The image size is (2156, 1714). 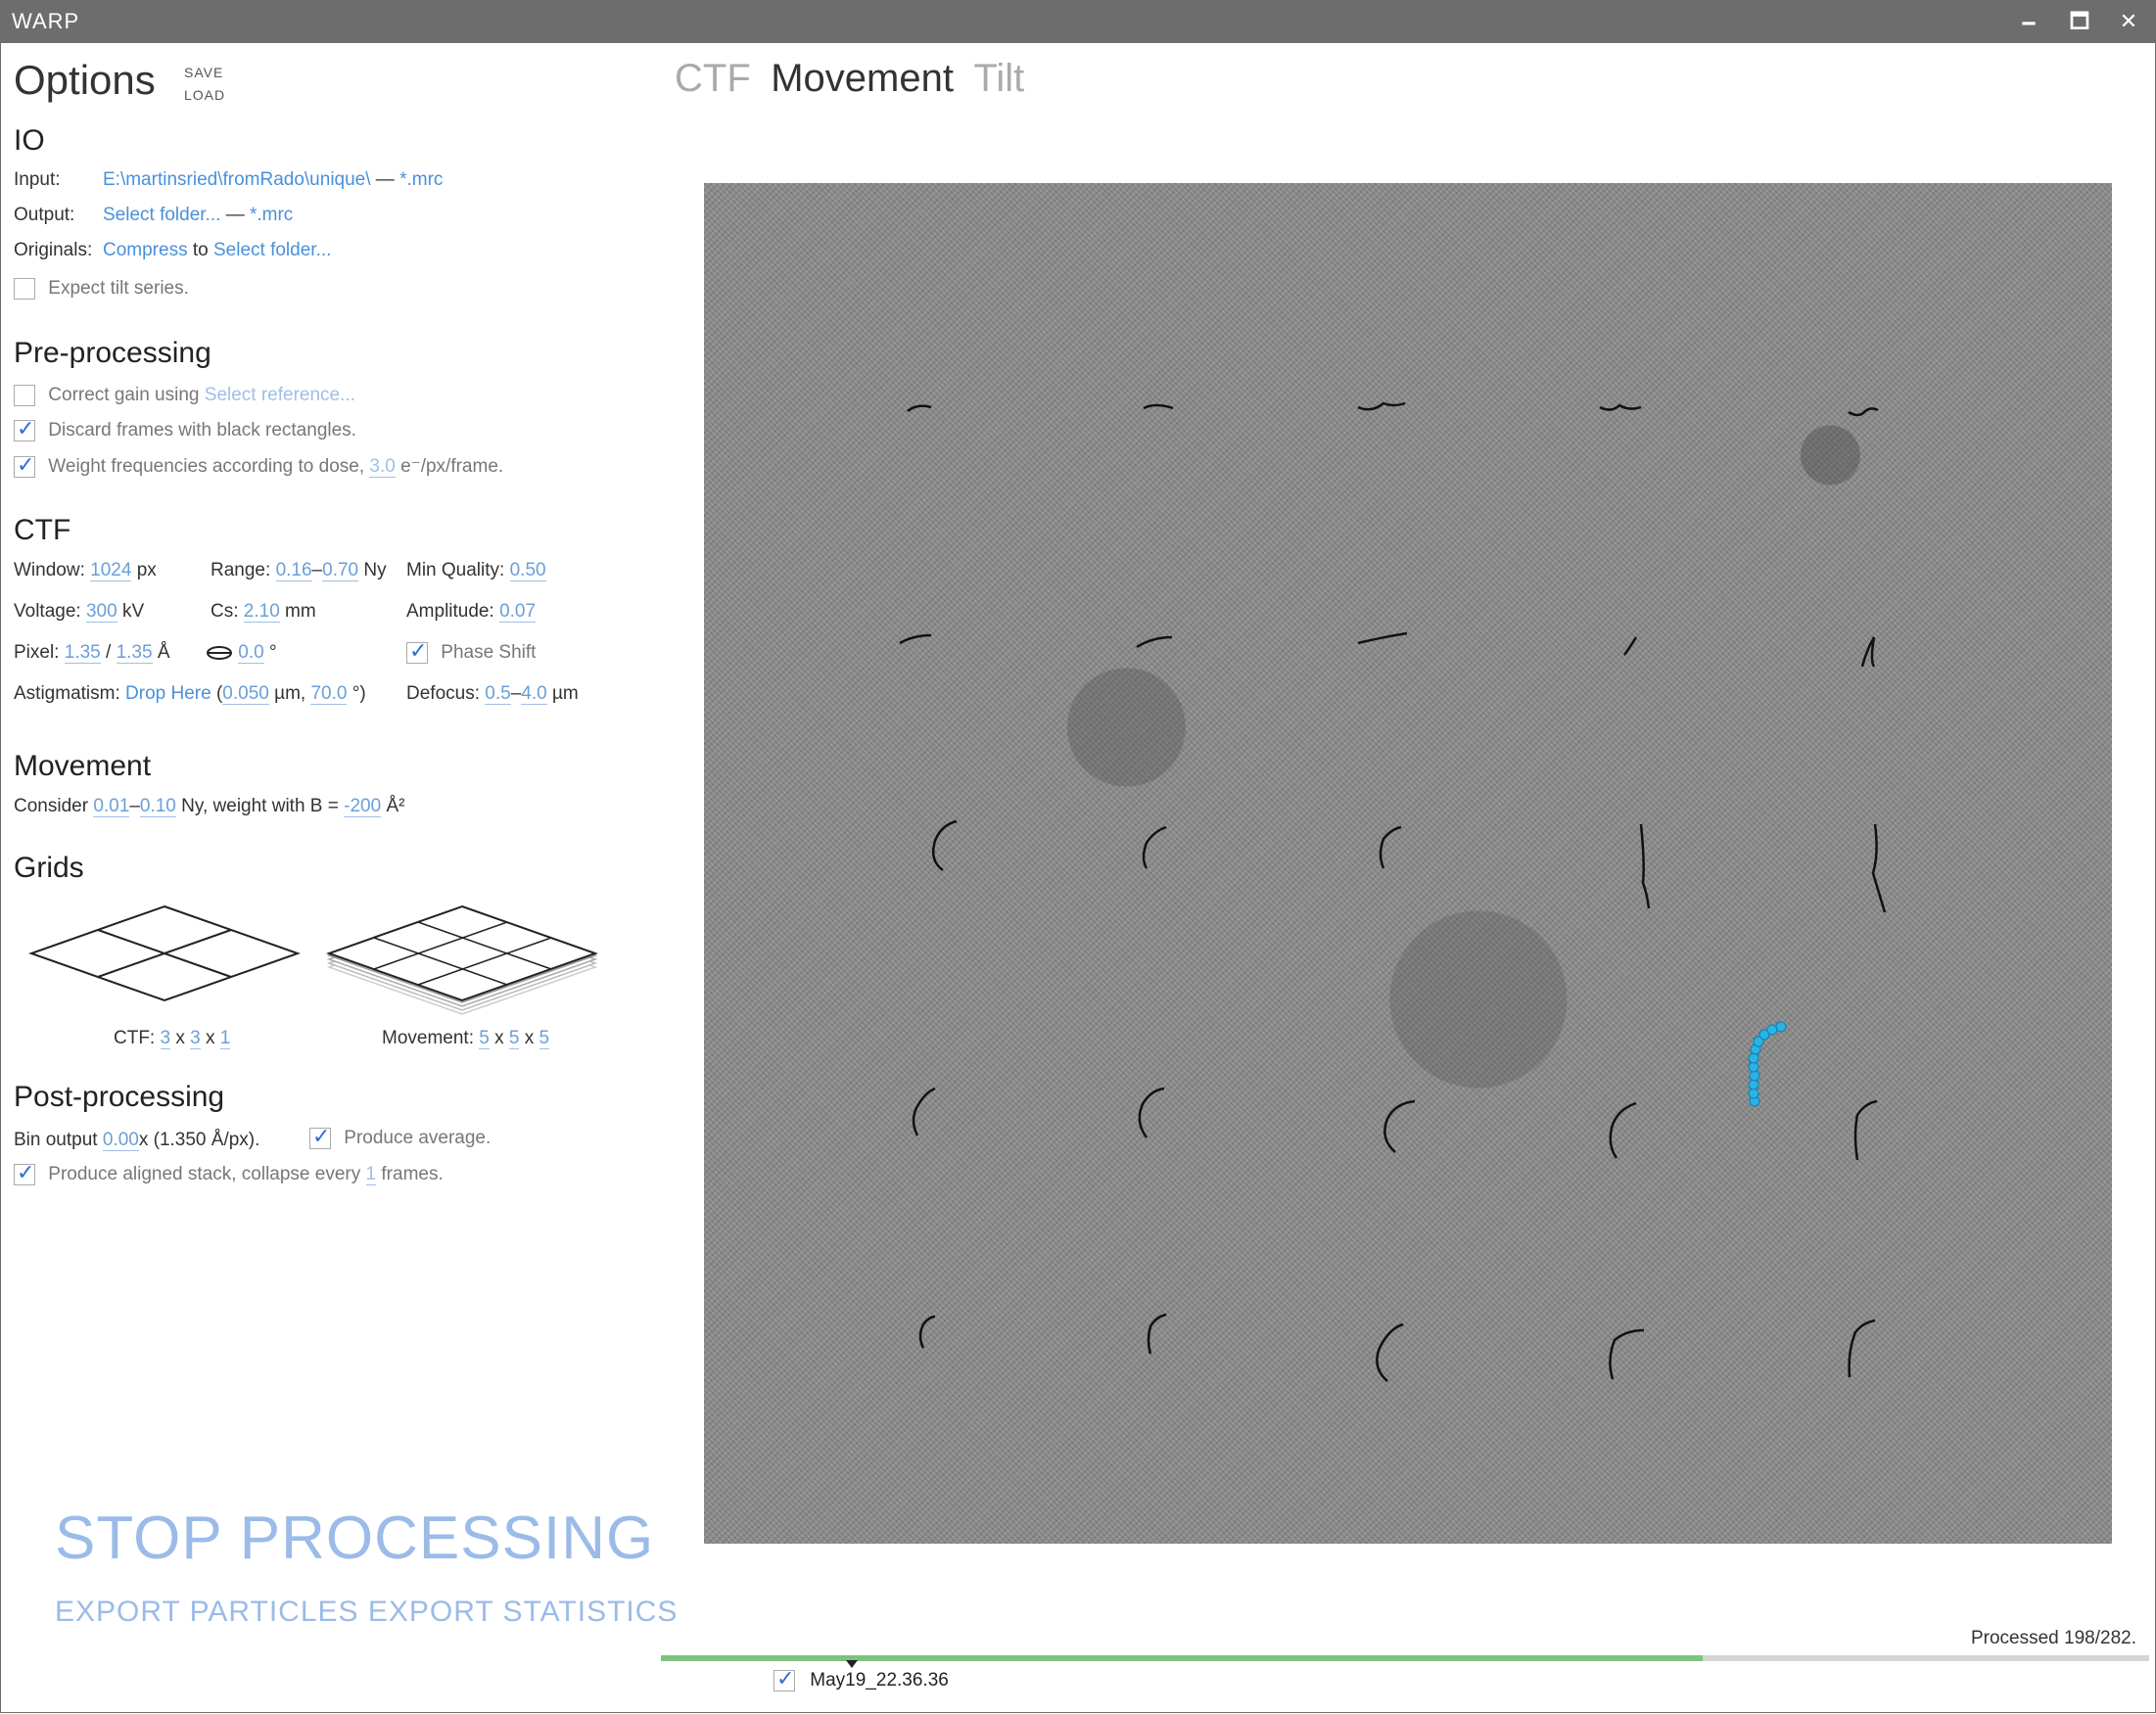 What do you see at coordinates (272, 653) in the screenshot?
I see `angle-unit: °` at bounding box center [272, 653].